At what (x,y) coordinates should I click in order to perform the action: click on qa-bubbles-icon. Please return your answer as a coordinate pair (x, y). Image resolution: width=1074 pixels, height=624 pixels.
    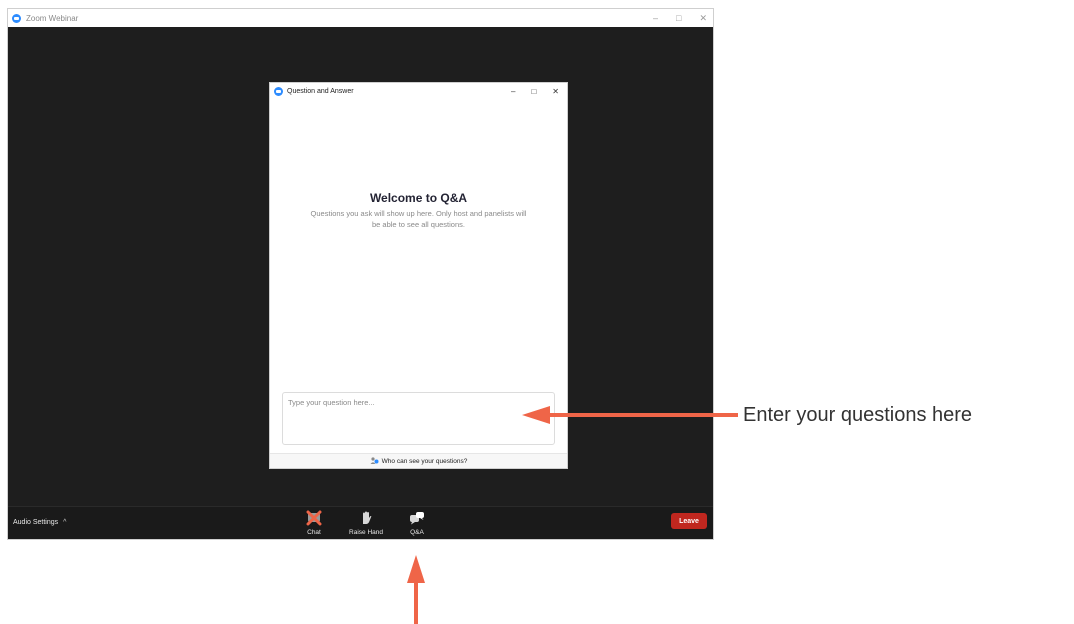
    Looking at the image, I should click on (417, 518).